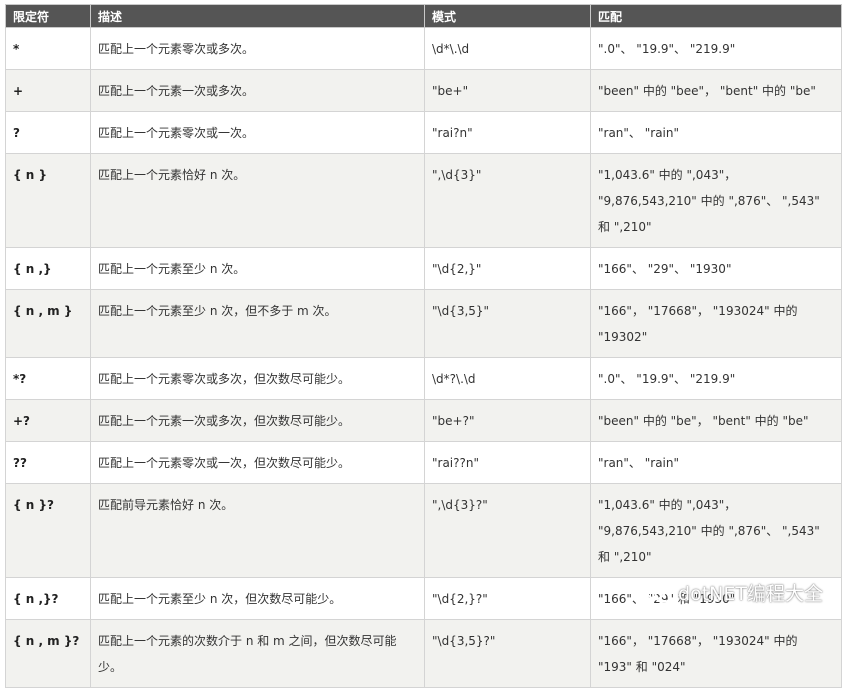 The width and height of the screenshot is (847, 688). Describe the element at coordinates (48, 90) in the screenshot. I see `qualifier-cell: +` at that location.